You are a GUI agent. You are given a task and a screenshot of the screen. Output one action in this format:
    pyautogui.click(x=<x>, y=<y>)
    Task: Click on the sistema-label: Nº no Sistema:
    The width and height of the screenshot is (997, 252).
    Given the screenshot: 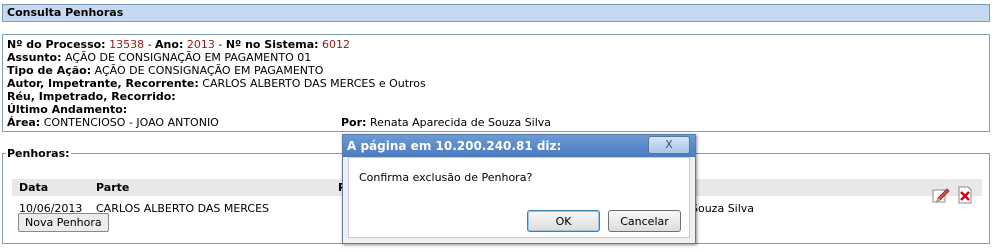 What is the action you would take?
    pyautogui.click(x=272, y=44)
    